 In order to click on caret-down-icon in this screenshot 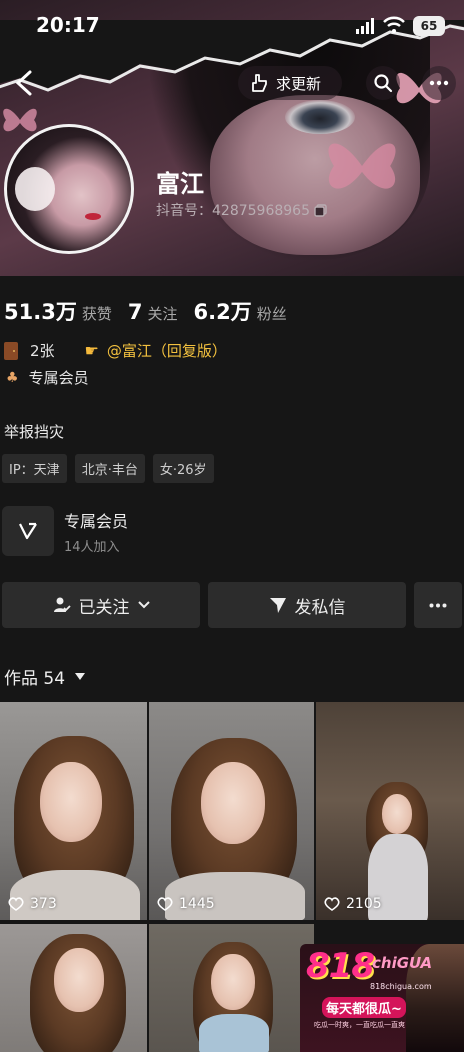, I will do `click(80, 676)`.